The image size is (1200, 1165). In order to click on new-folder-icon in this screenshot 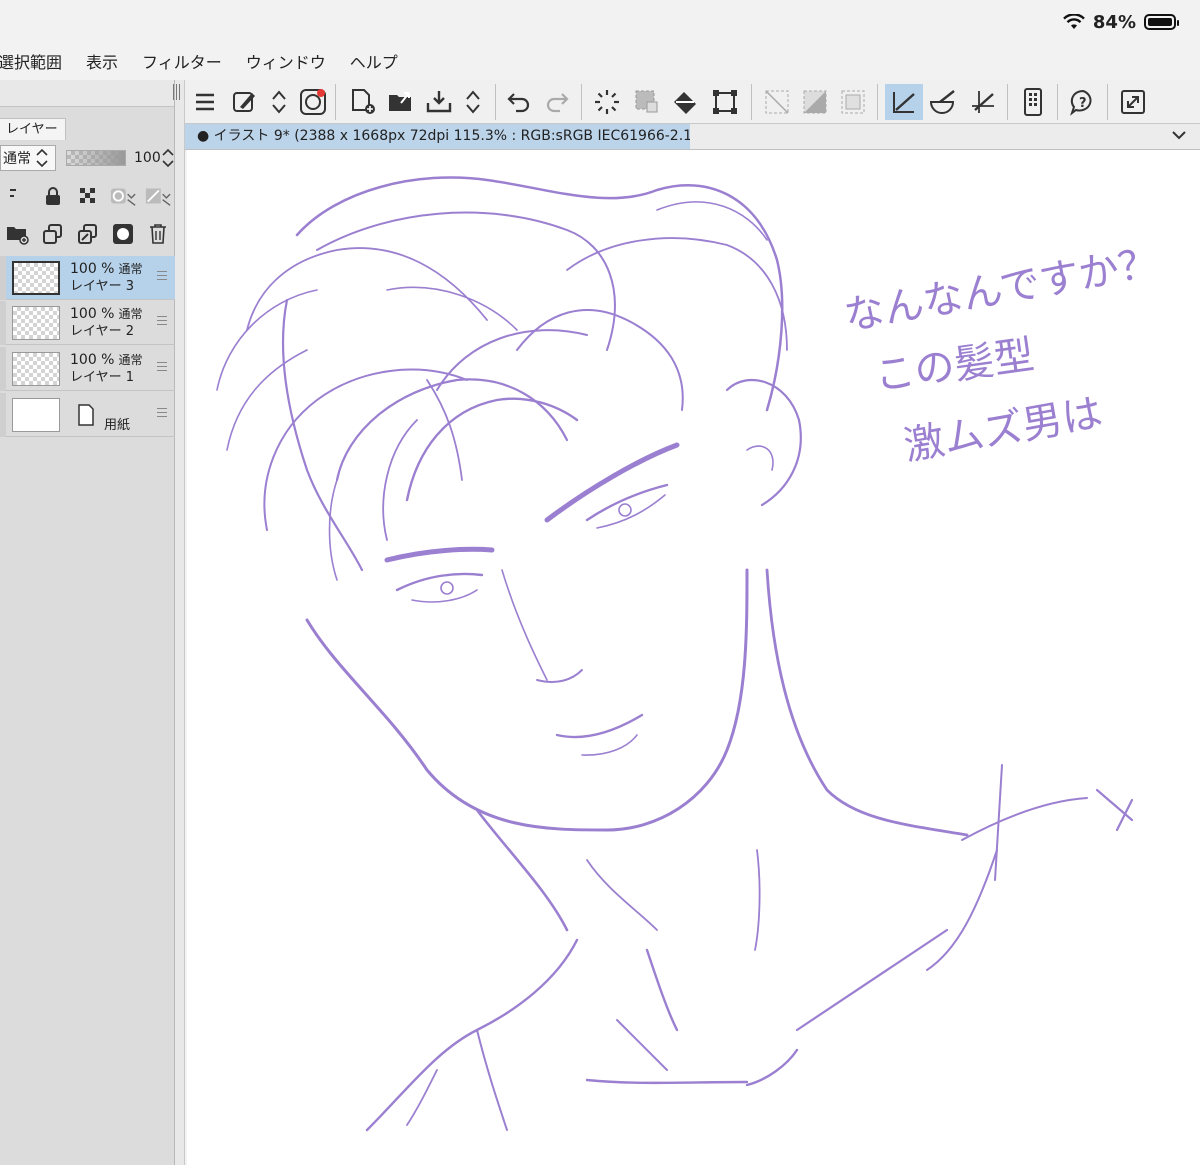, I will do `click(18, 234)`.